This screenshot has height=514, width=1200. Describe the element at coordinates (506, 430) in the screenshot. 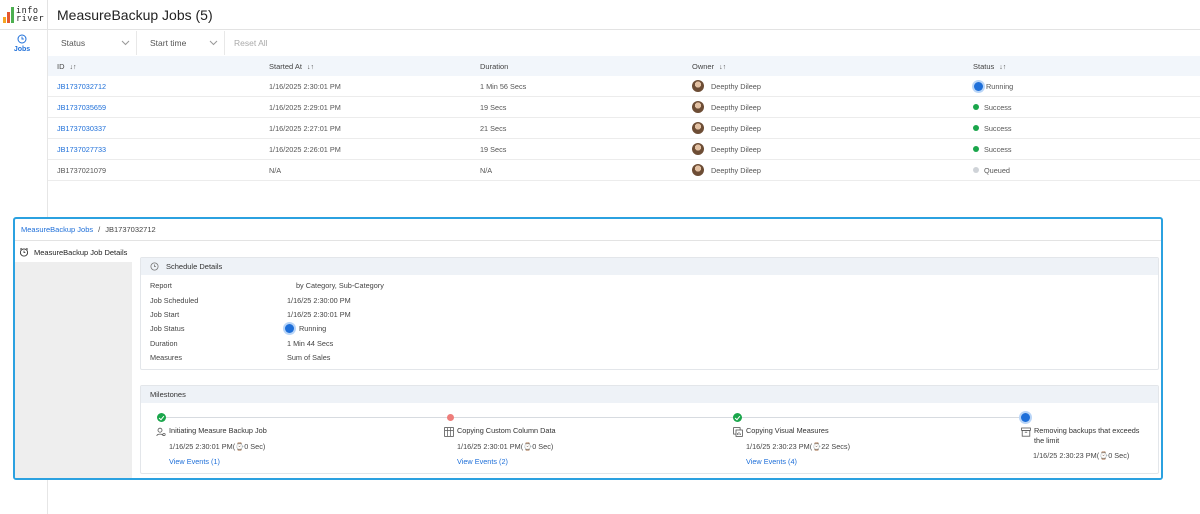

I see `milestone-title: Copying Custom Column Data` at that location.